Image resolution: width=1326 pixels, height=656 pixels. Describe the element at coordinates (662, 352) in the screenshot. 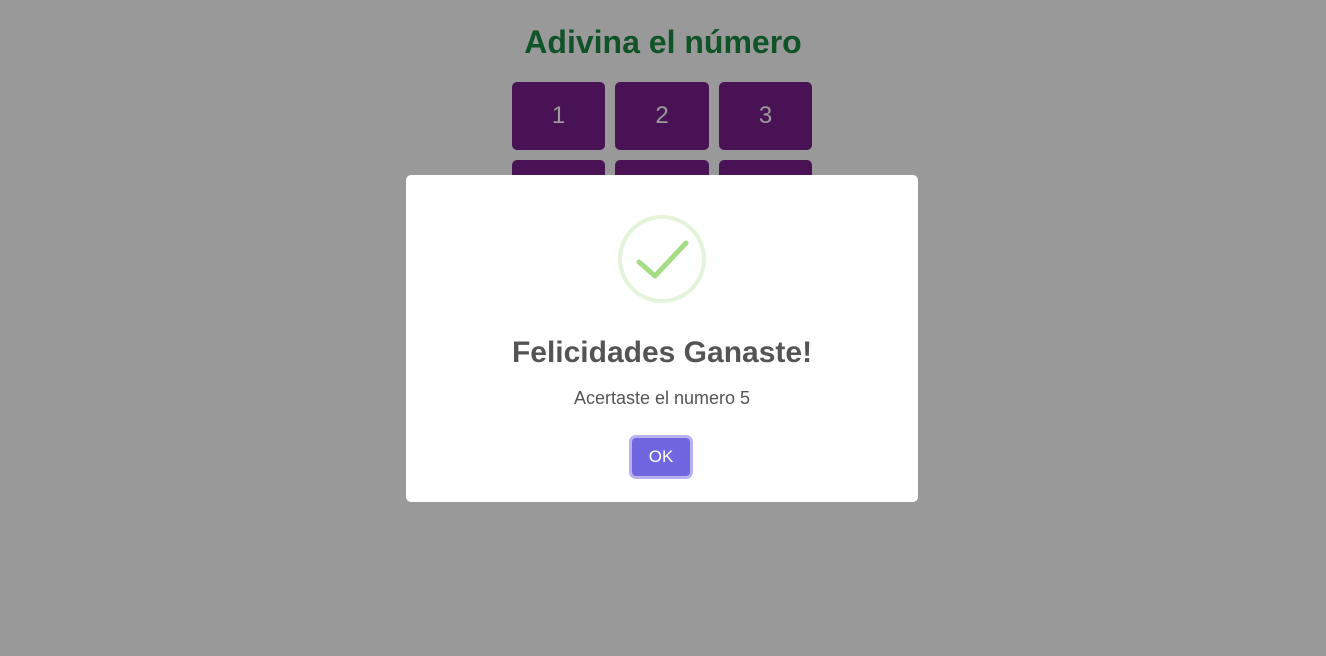

I see `dialog-title: Felicidades Ganaste!` at that location.